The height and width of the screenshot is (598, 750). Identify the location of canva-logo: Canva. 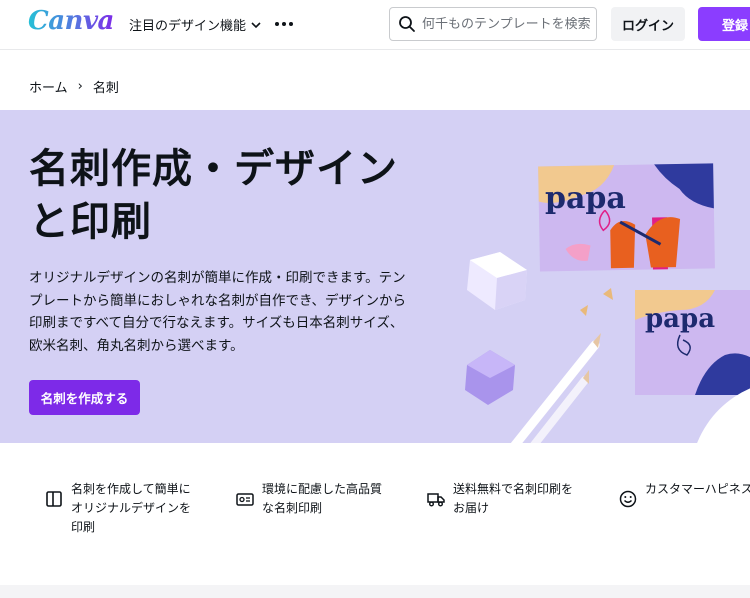
(71, 21).